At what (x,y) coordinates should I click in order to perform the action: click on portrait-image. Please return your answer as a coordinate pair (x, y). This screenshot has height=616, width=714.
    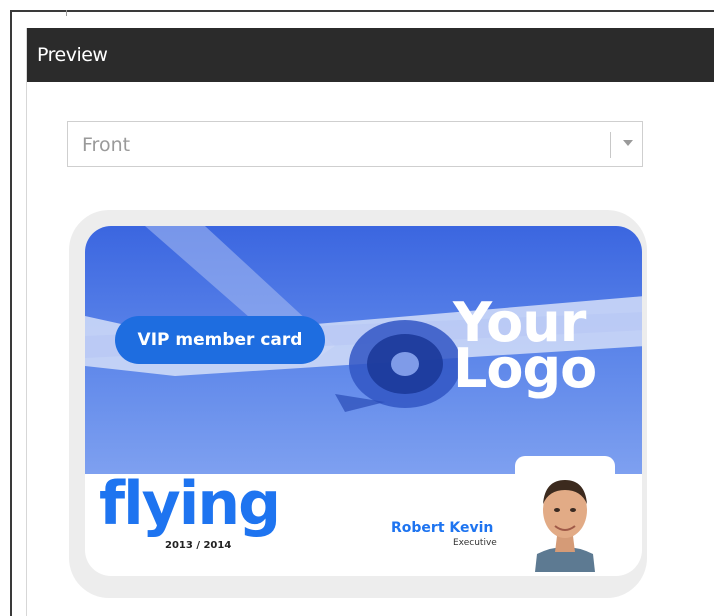
    Looking at the image, I should click on (565, 519).